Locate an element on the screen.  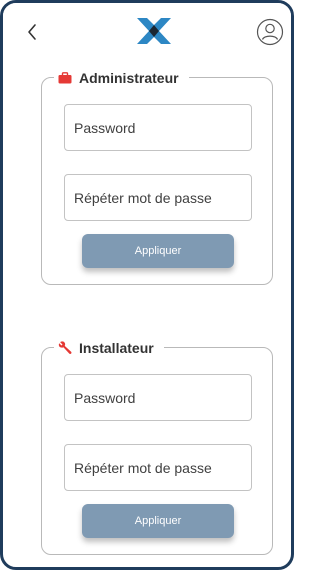
header is located at coordinates (147, 32).